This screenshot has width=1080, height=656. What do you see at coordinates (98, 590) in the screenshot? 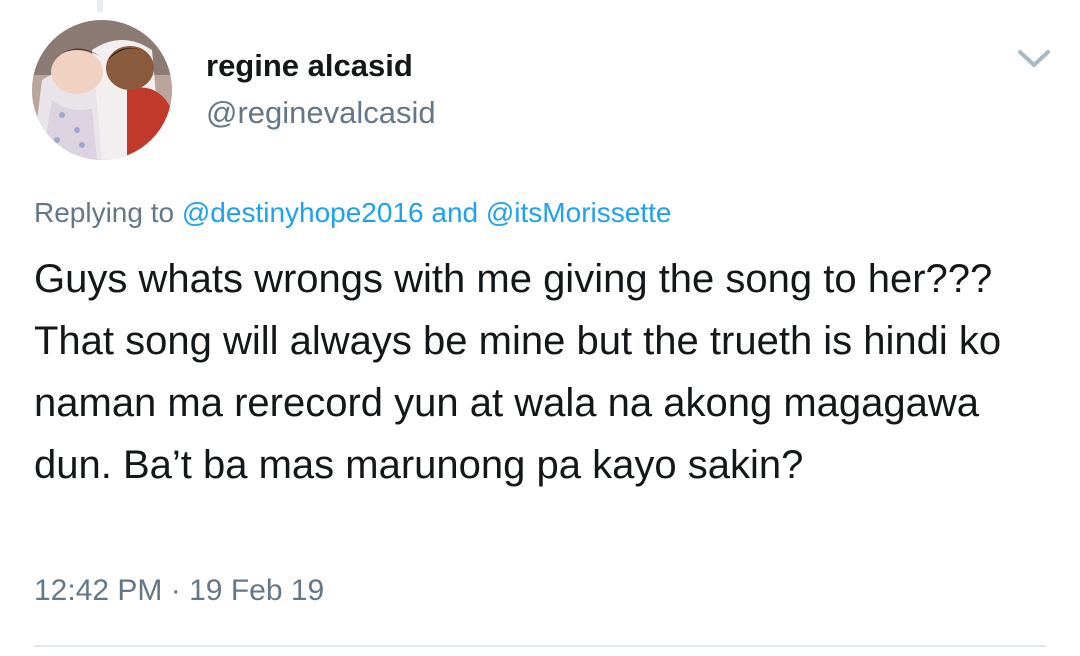
I see `tweet-time: 12:42 PM` at bounding box center [98, 590].